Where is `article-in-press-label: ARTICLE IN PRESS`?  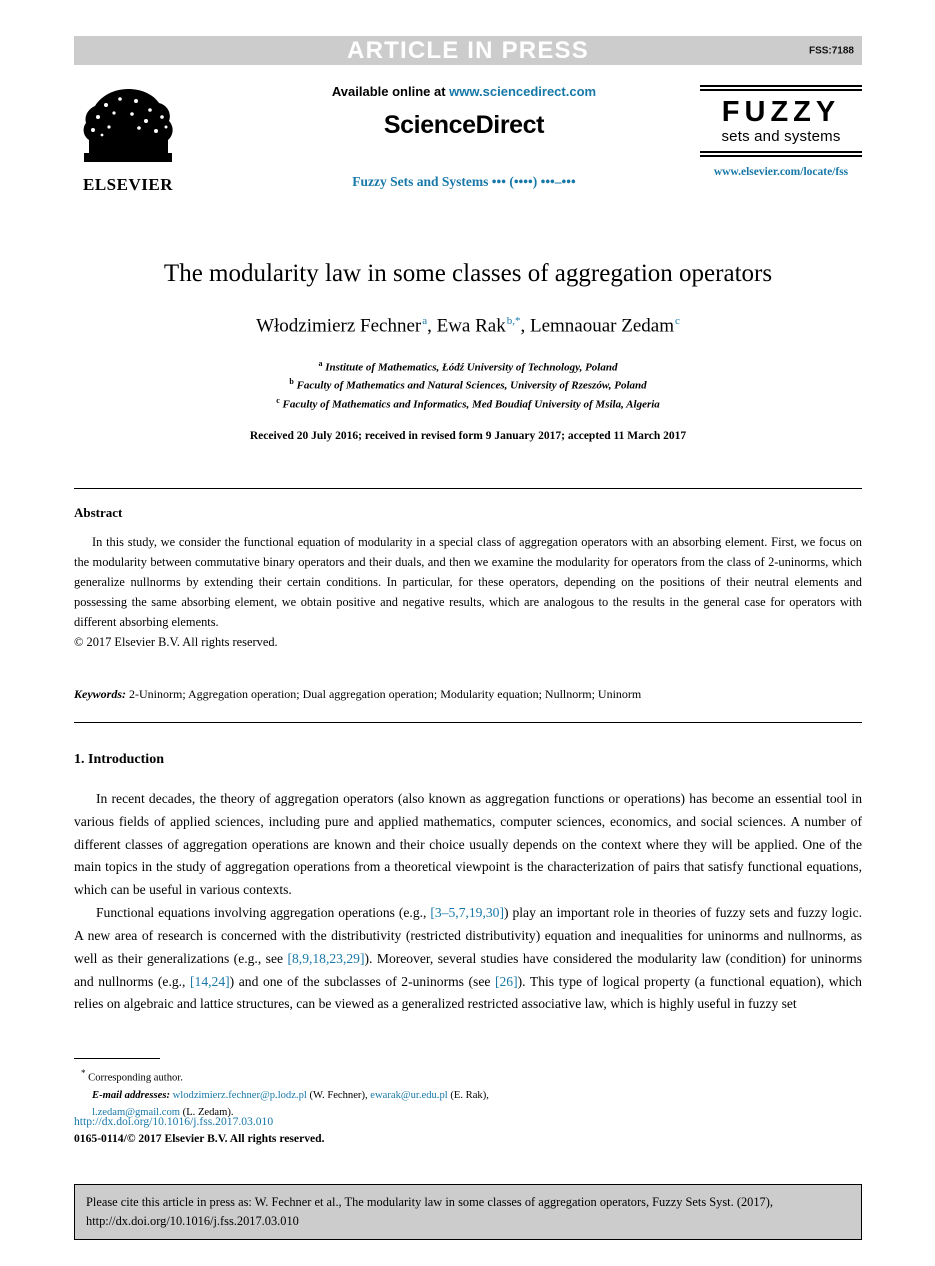
article-in-press-label: ARTICLE IN PRESS is located at coordinates (468, 50).